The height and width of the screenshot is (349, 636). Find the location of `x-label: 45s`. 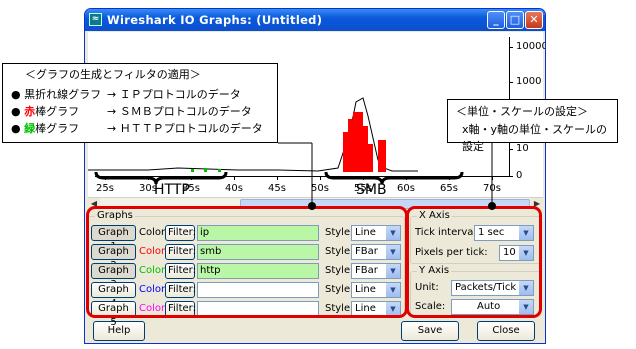

x-label: 45s is located at coordinates (277, 188).